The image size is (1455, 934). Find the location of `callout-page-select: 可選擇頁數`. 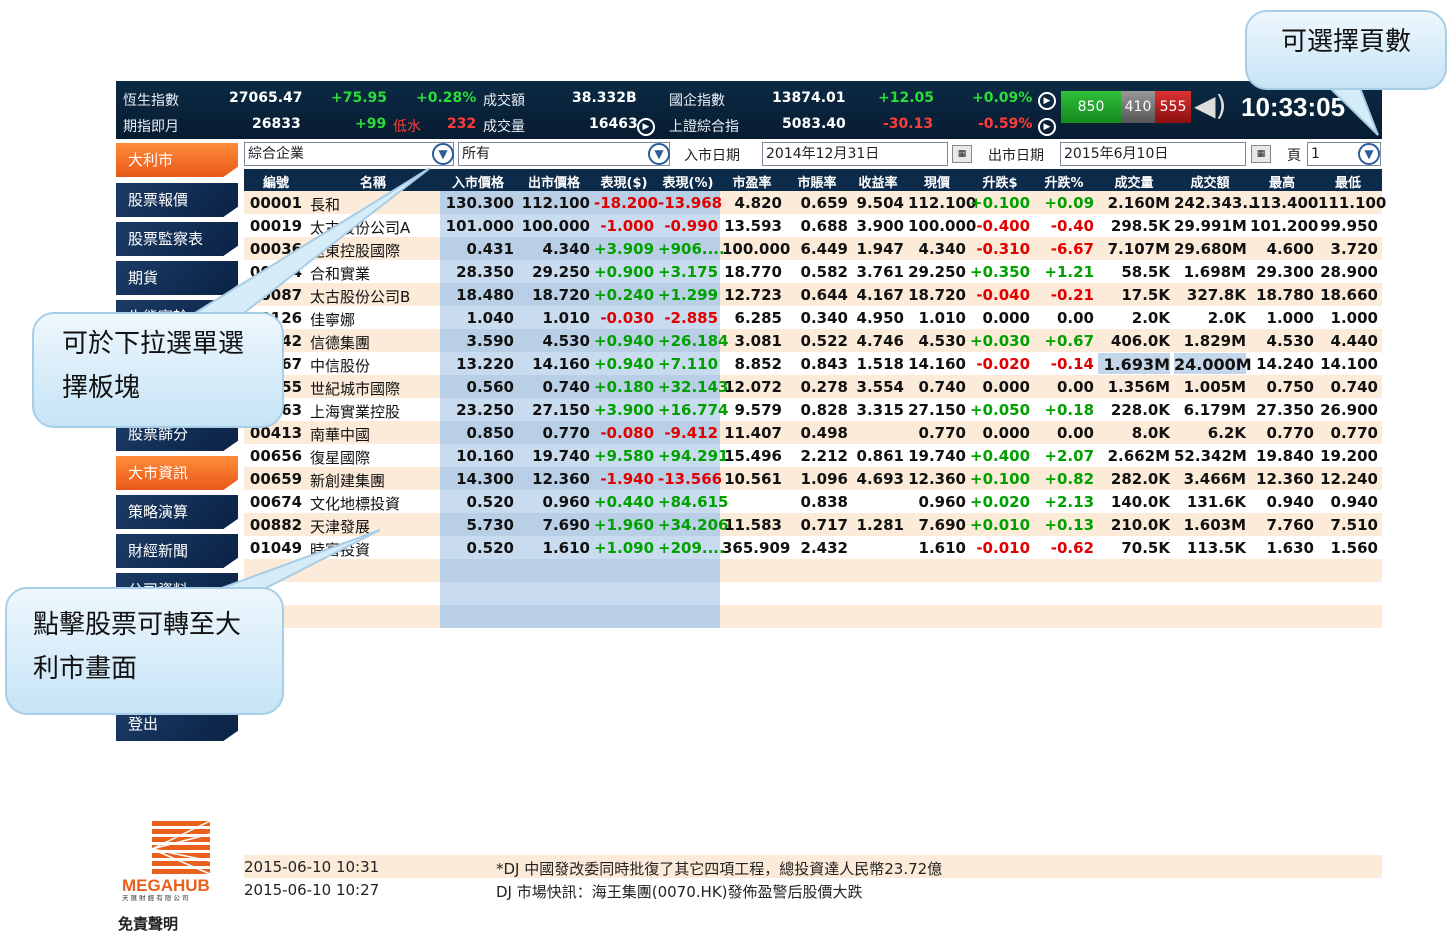

callout-page-select: 可選擇頁數 is located at coordinates (1346, 50).